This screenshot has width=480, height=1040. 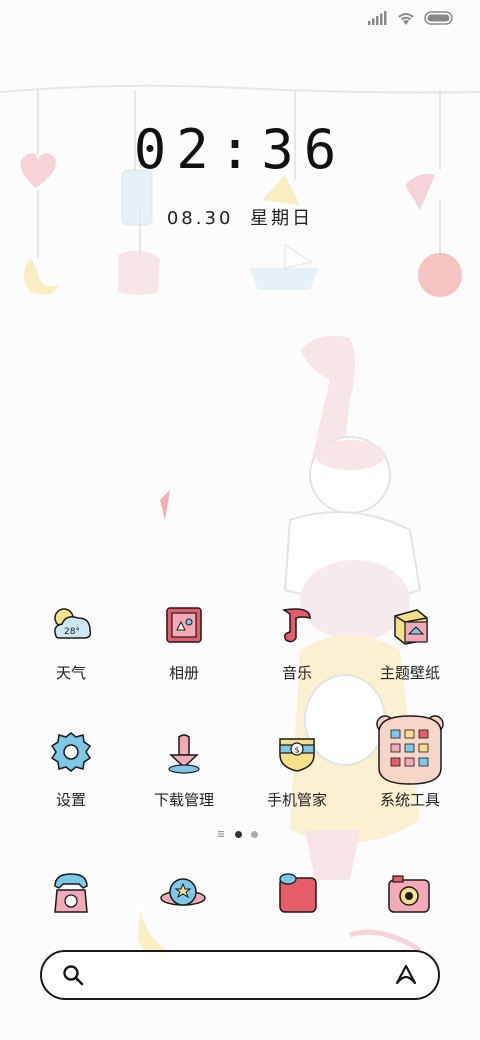 I want to click on weekday-label: 星期日, so click(x=282, y=218).